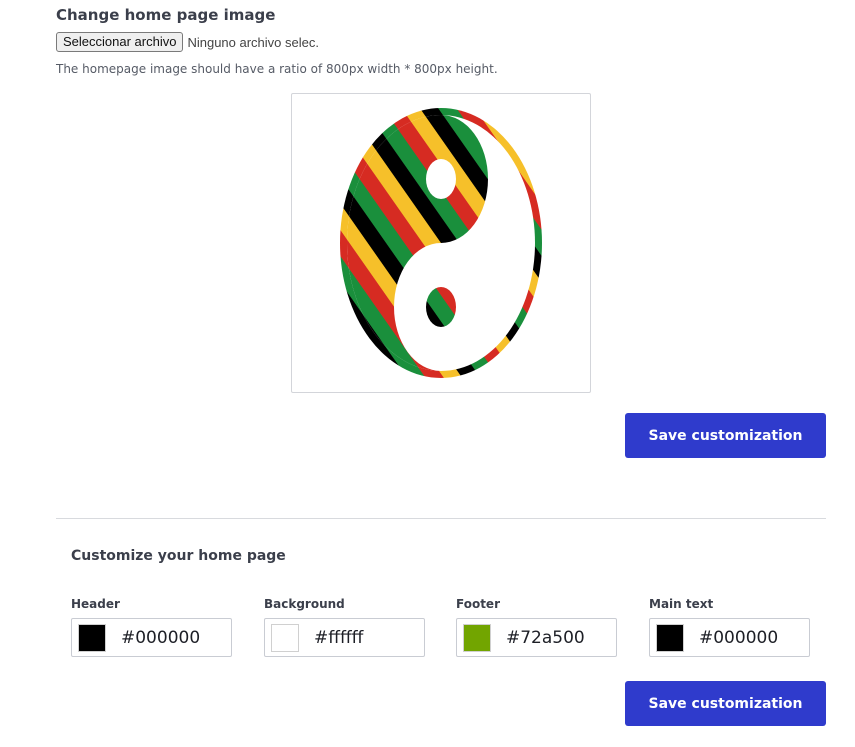 The height and width of the screenshot is (747, 855). Describe the element at coordinates (92, 637) in the screenshot. I see `header-color-swatch` at that location.